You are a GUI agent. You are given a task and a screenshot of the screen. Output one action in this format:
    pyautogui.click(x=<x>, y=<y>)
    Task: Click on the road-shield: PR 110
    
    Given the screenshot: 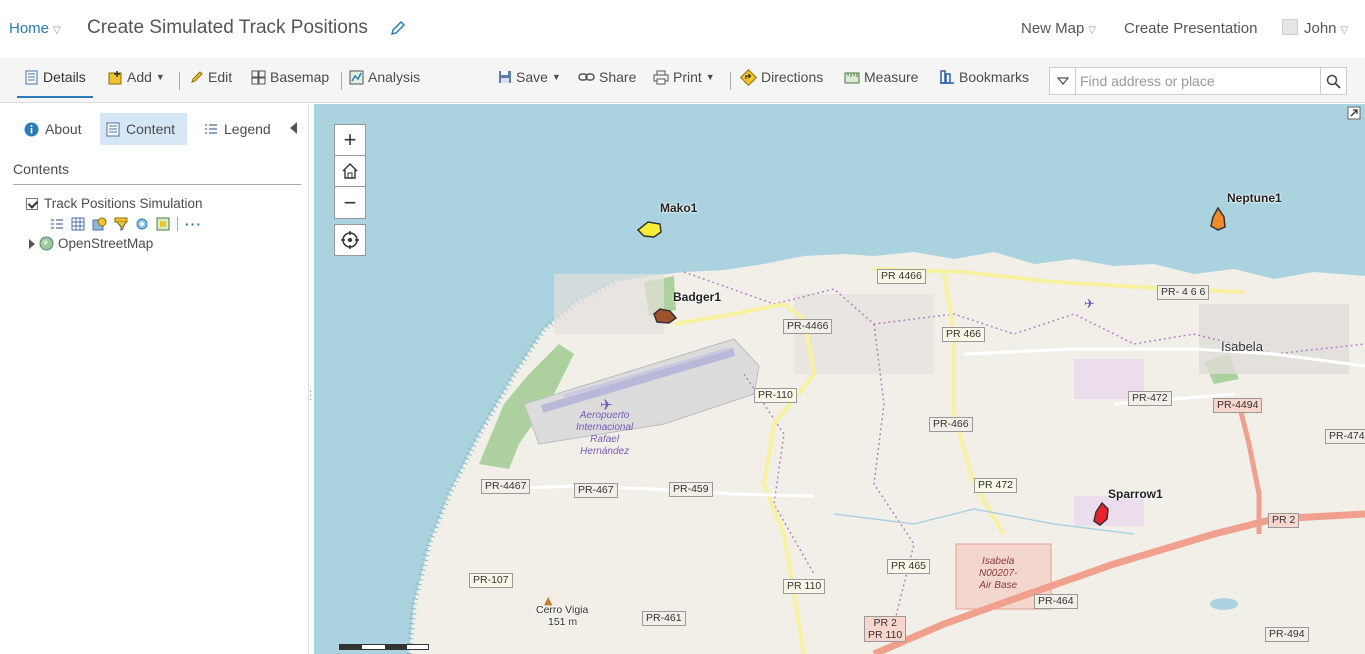 What is the action you would take?
    pyautogui.click(x=804, y=586)
    